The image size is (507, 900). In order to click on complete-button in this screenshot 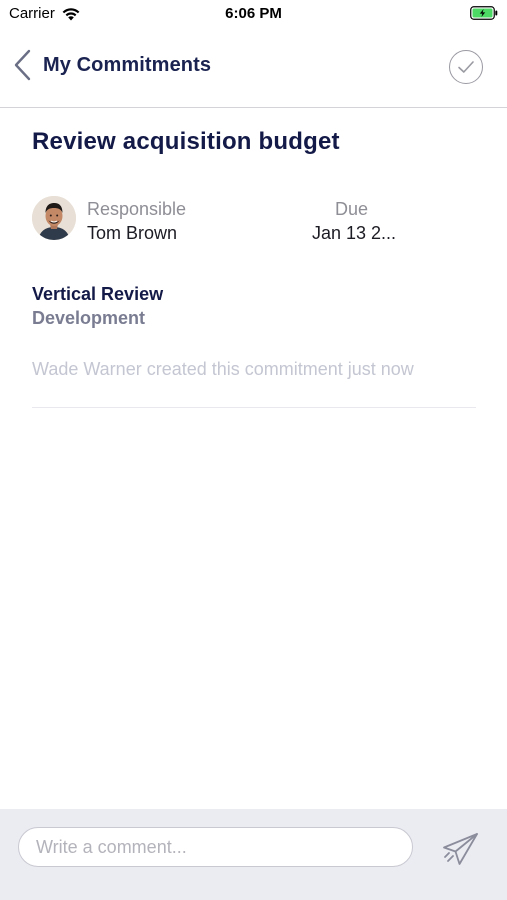, I will do `click(466, 67)`.